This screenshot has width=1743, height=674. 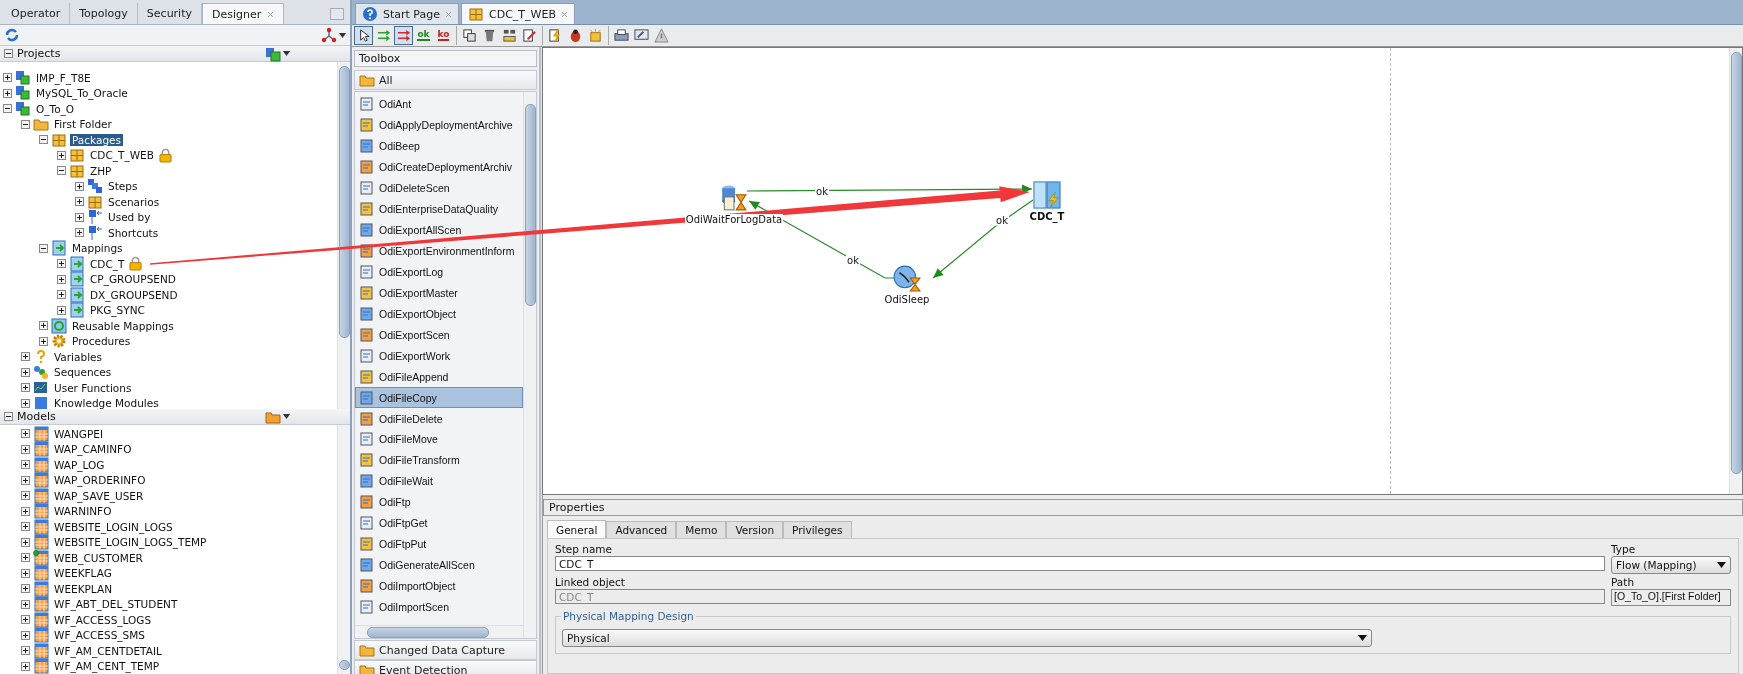 What do you see at coordinates (63, 77) in the screenshot?
I see `tree-item: IMP_F_T8E` at bounding box center [63, 77].